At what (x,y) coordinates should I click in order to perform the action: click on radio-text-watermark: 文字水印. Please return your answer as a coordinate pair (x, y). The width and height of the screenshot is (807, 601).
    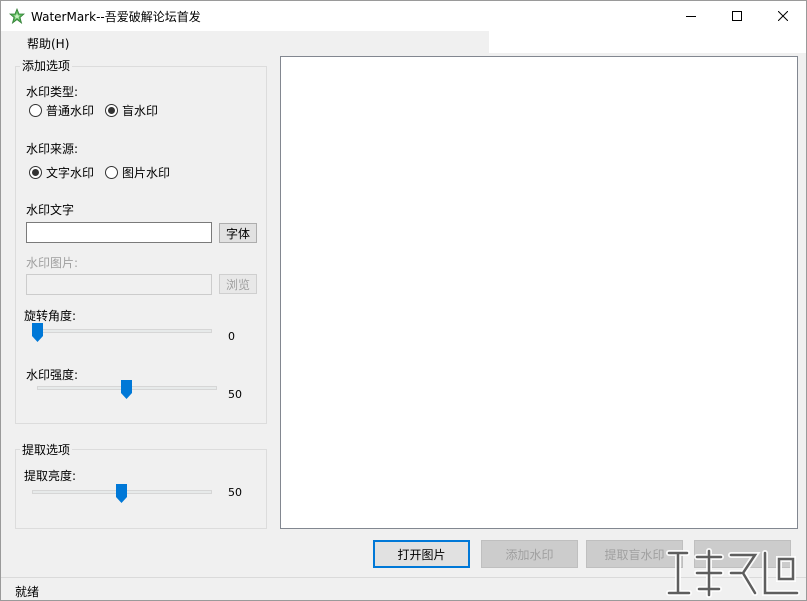
    Looking at the image, I should click on (61, 172).